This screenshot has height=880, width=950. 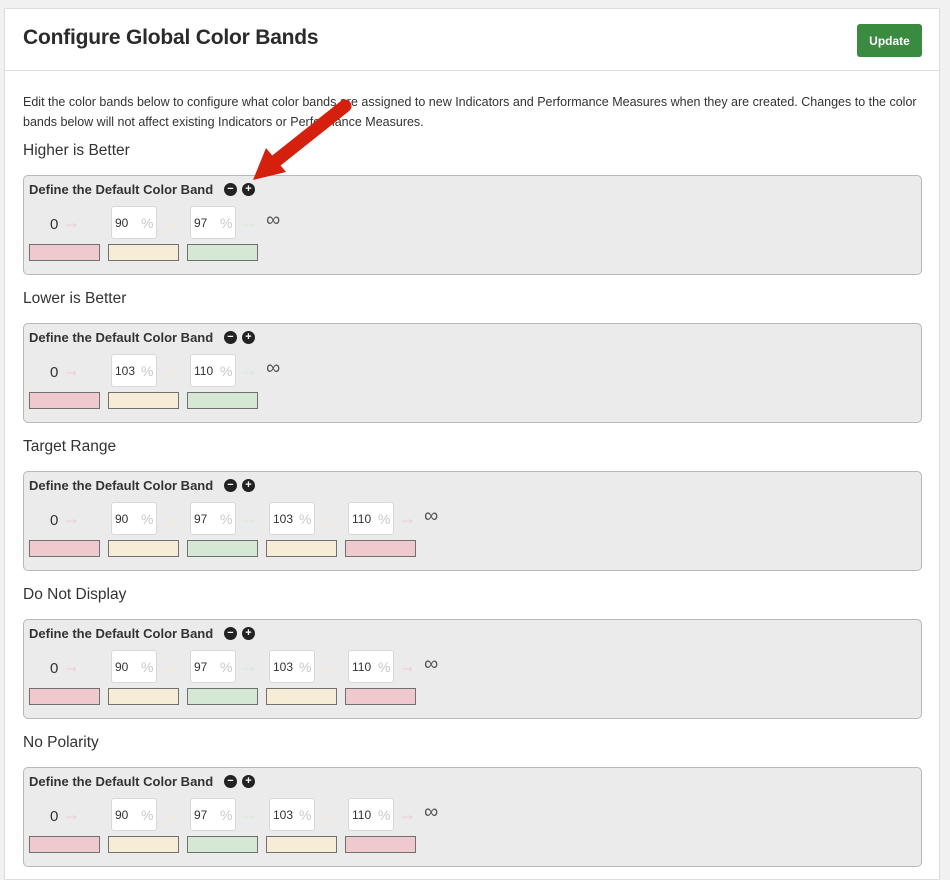 What do you see at coordinates (70, 446) in the screenshot?
I see `section-title: Target Range` at bounding box center [70, 446].